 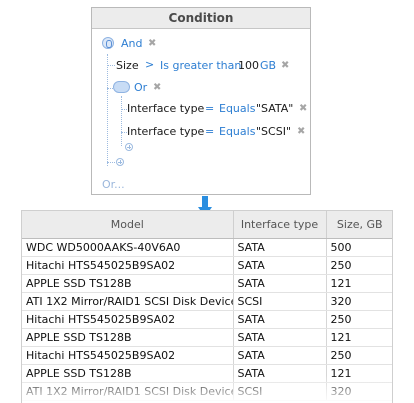 I want to click on iface2-field: Interface type, so click(x=165, y=131).